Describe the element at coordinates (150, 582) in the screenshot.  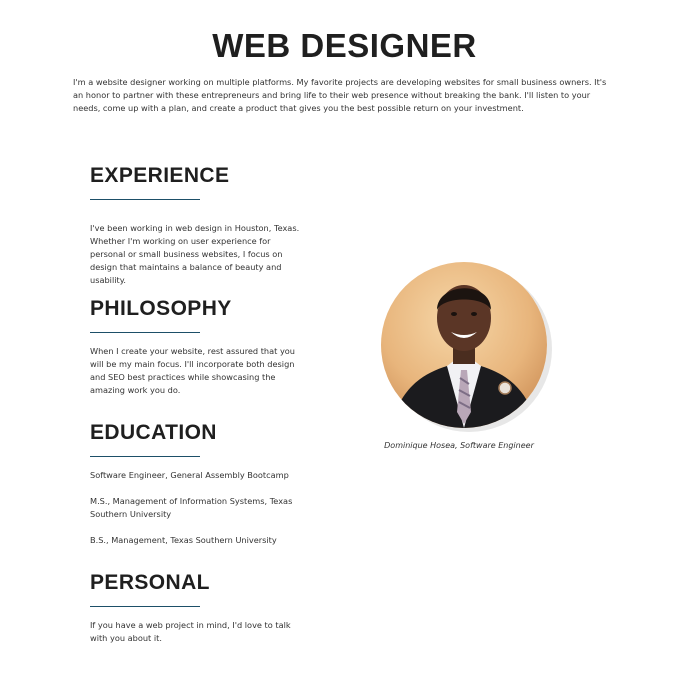
I see `personal-heading: PERSONAL` at that location.